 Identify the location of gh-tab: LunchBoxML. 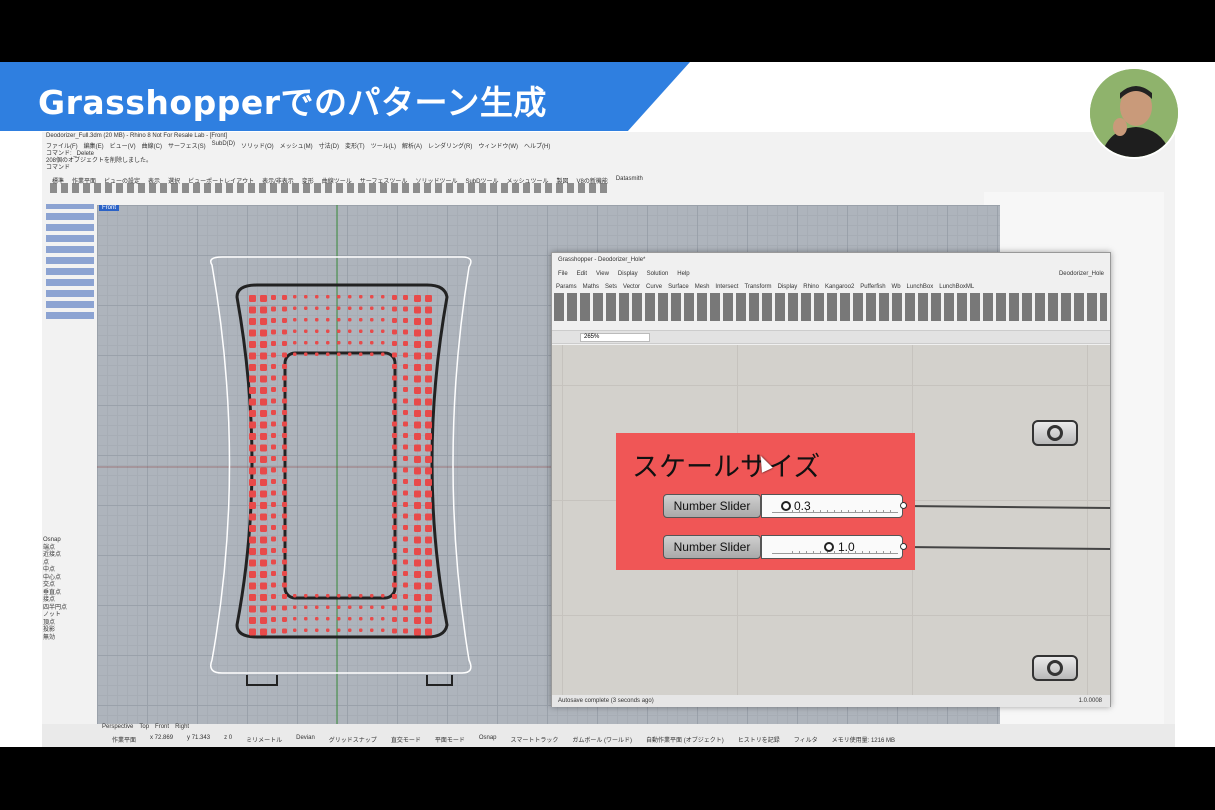
(956, 287).